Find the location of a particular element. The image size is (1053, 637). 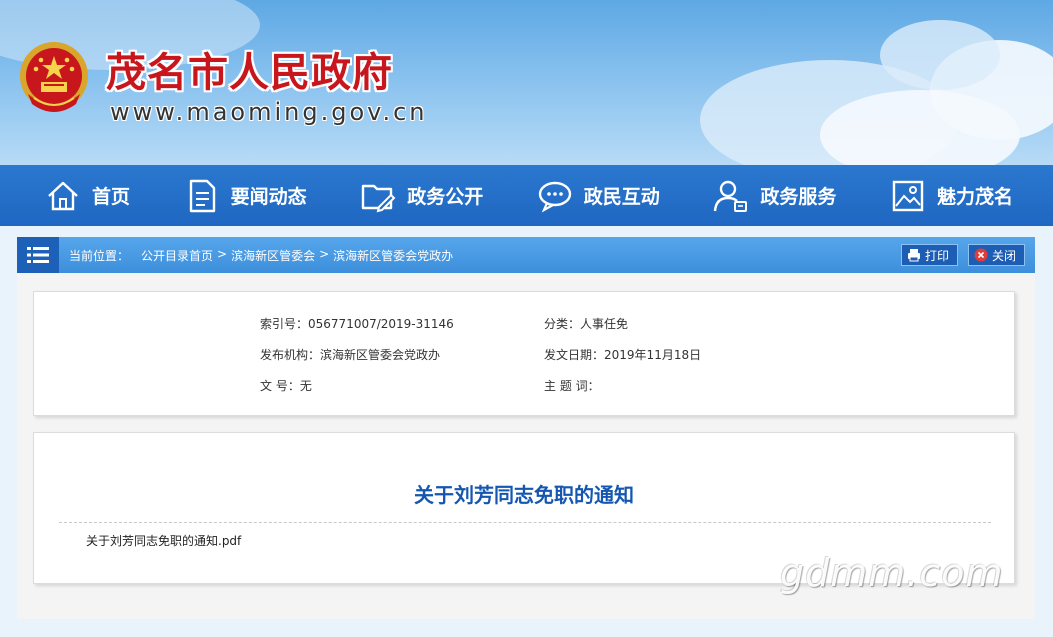

main-nav: 首页 要闻动态 政务公开 政民互动 政务服务 魅力茂名 is located at coordinates (526, 195).